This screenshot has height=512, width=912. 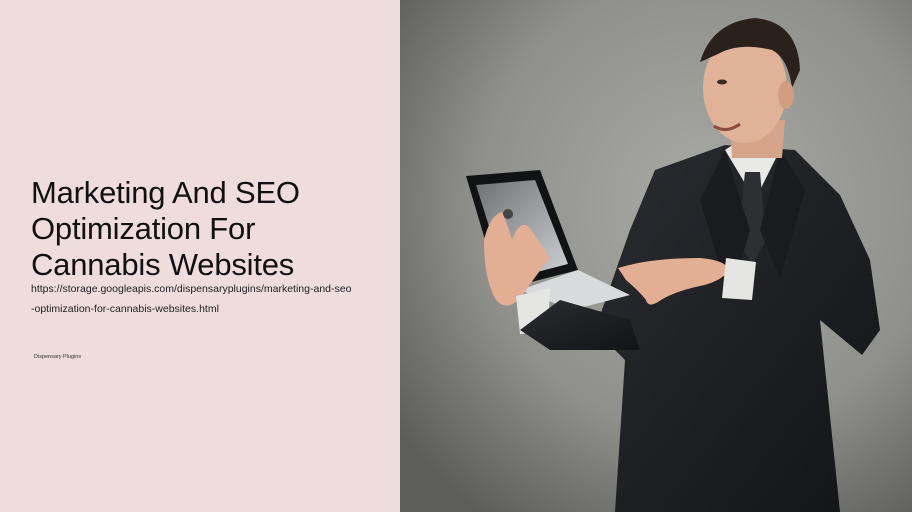 What do you see at coordinates (165, 192) in the screenshot?
I see `title-line-1: Marketing And SEO` at bounding box center [165, 192].